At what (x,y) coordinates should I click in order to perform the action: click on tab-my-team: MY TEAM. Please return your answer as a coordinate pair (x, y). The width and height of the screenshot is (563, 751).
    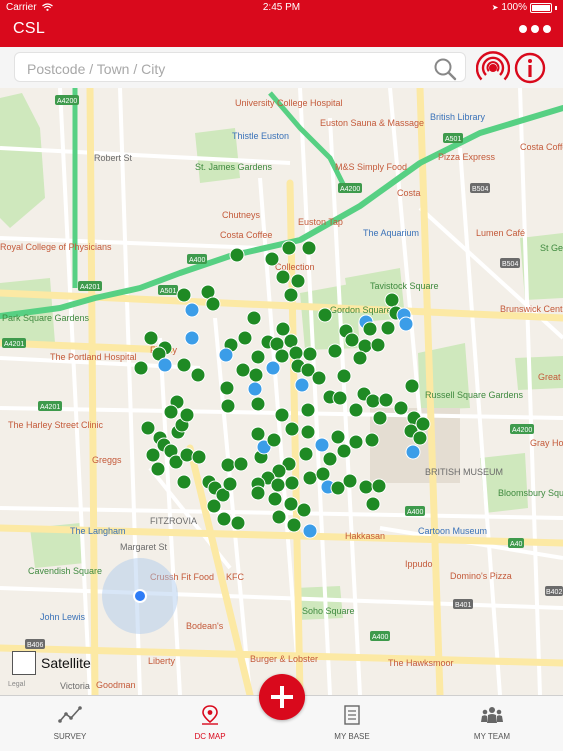
    Looking at the image, I should click on (492, 723).